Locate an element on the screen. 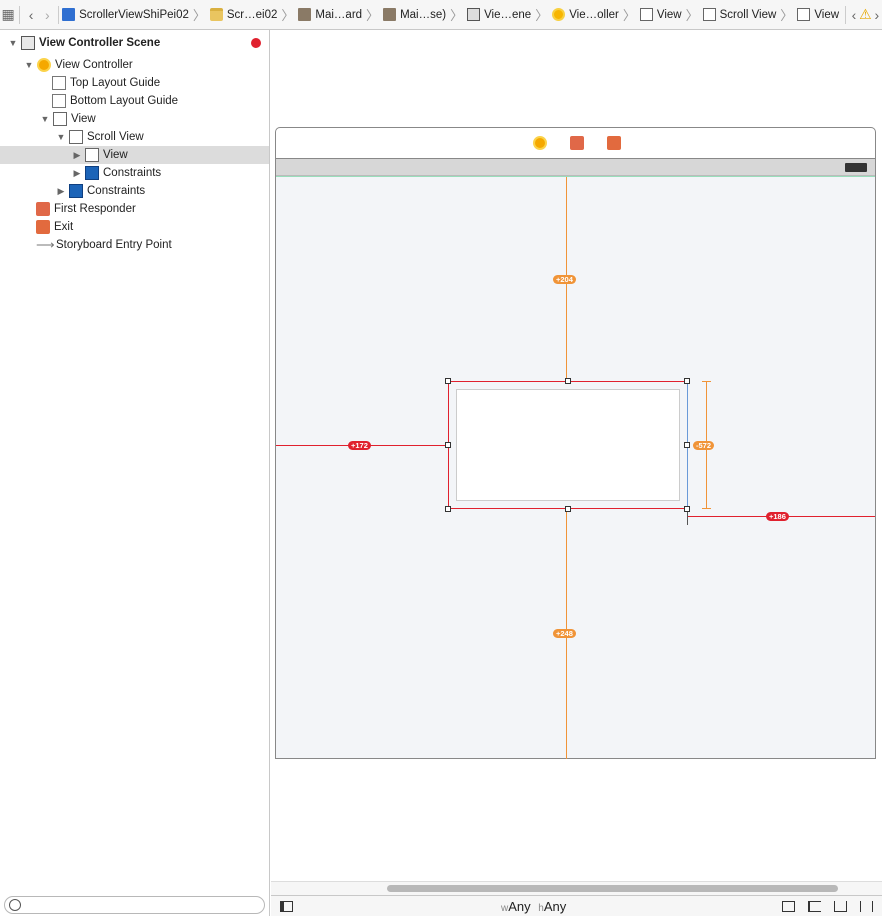 This screenshot has height=916, width=882. outline-item-exit: Exit is located at coordinates (134, 227).